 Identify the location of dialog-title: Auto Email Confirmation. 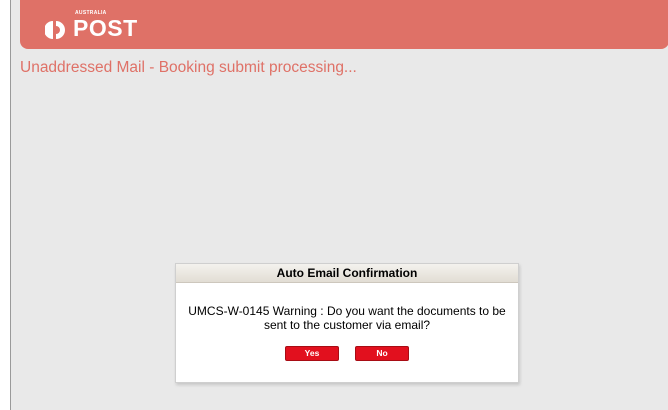
(347, 273).